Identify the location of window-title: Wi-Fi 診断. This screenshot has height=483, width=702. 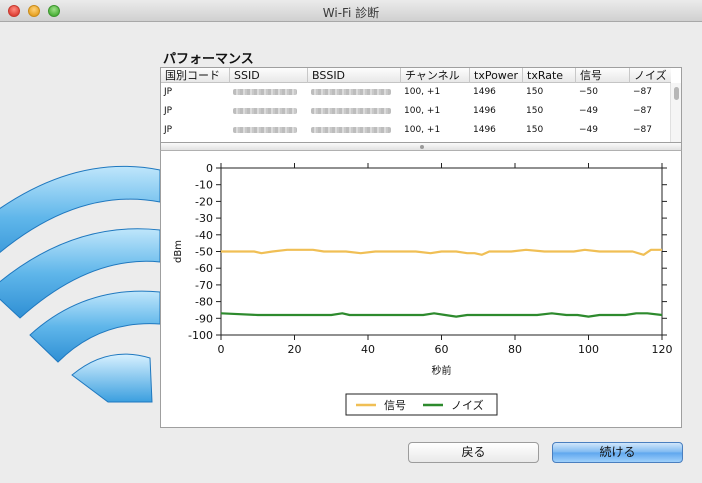
(351, 13).